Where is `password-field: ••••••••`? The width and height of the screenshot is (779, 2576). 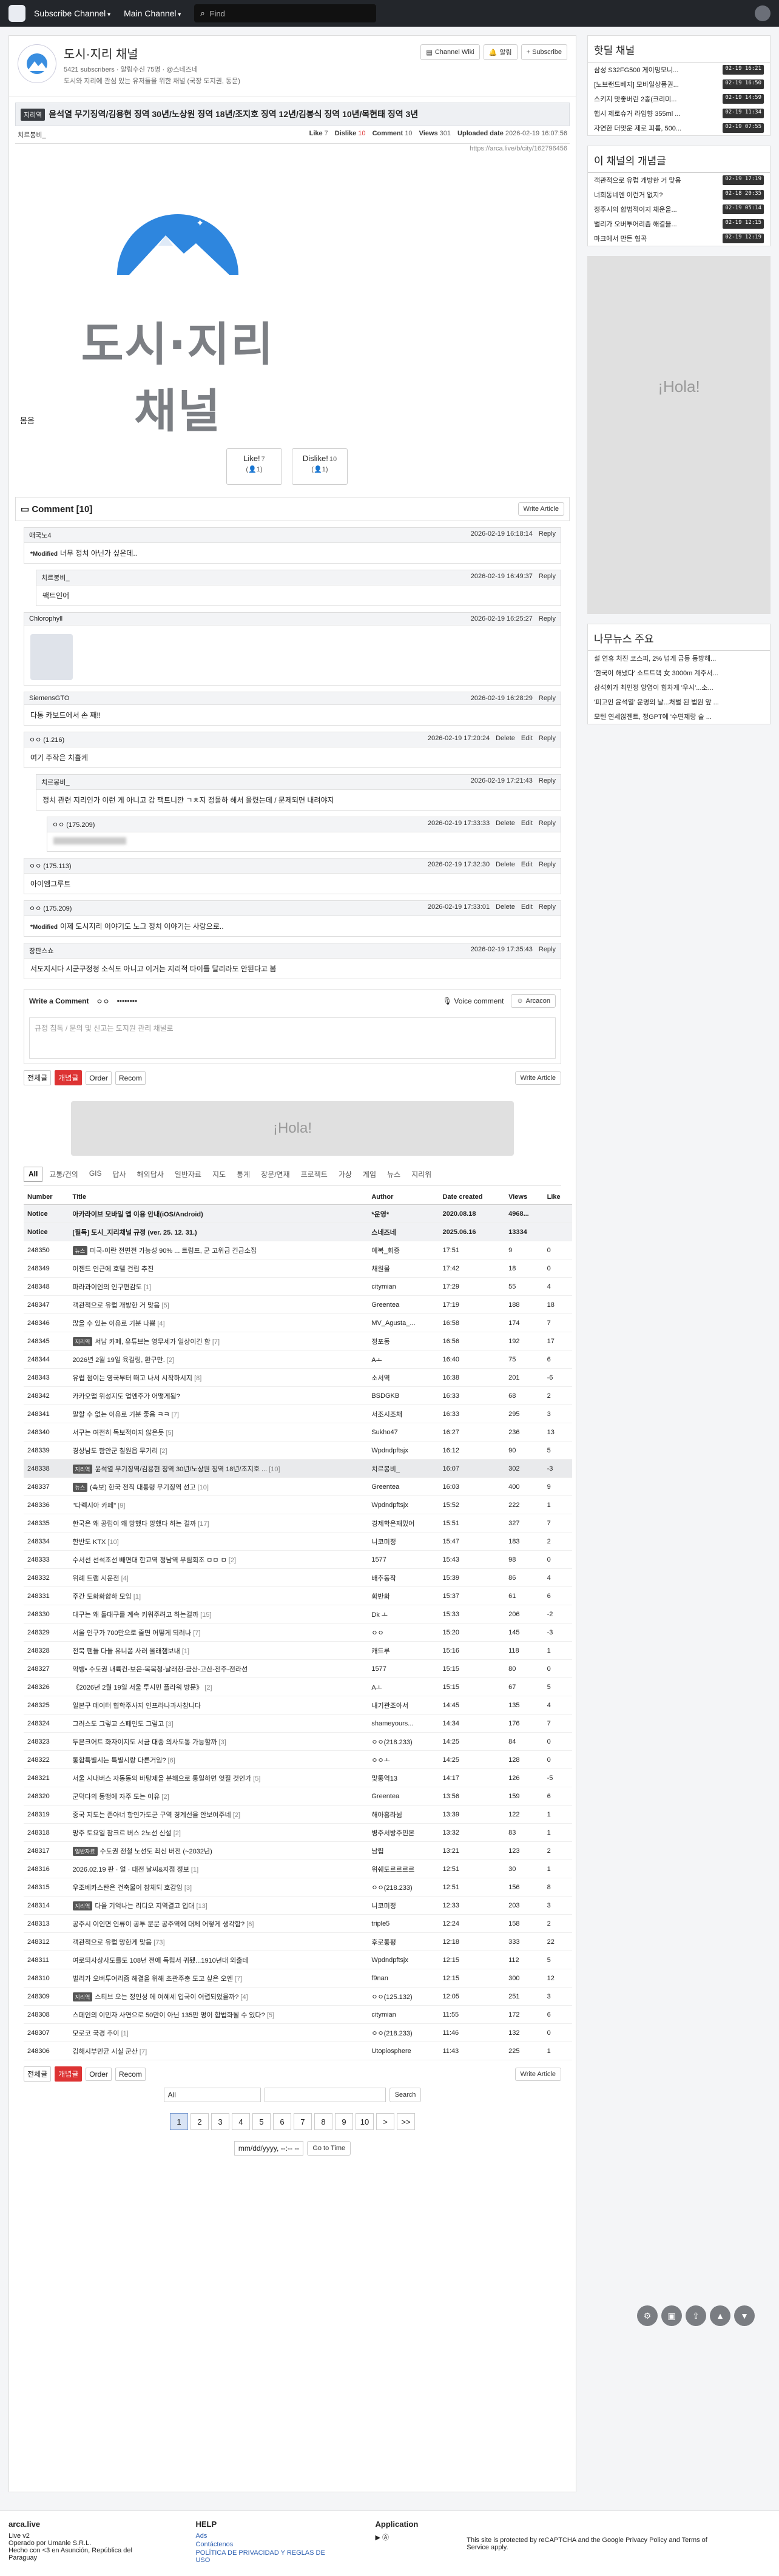 password-field: •••••••• is located at coordinates (127, 1001).